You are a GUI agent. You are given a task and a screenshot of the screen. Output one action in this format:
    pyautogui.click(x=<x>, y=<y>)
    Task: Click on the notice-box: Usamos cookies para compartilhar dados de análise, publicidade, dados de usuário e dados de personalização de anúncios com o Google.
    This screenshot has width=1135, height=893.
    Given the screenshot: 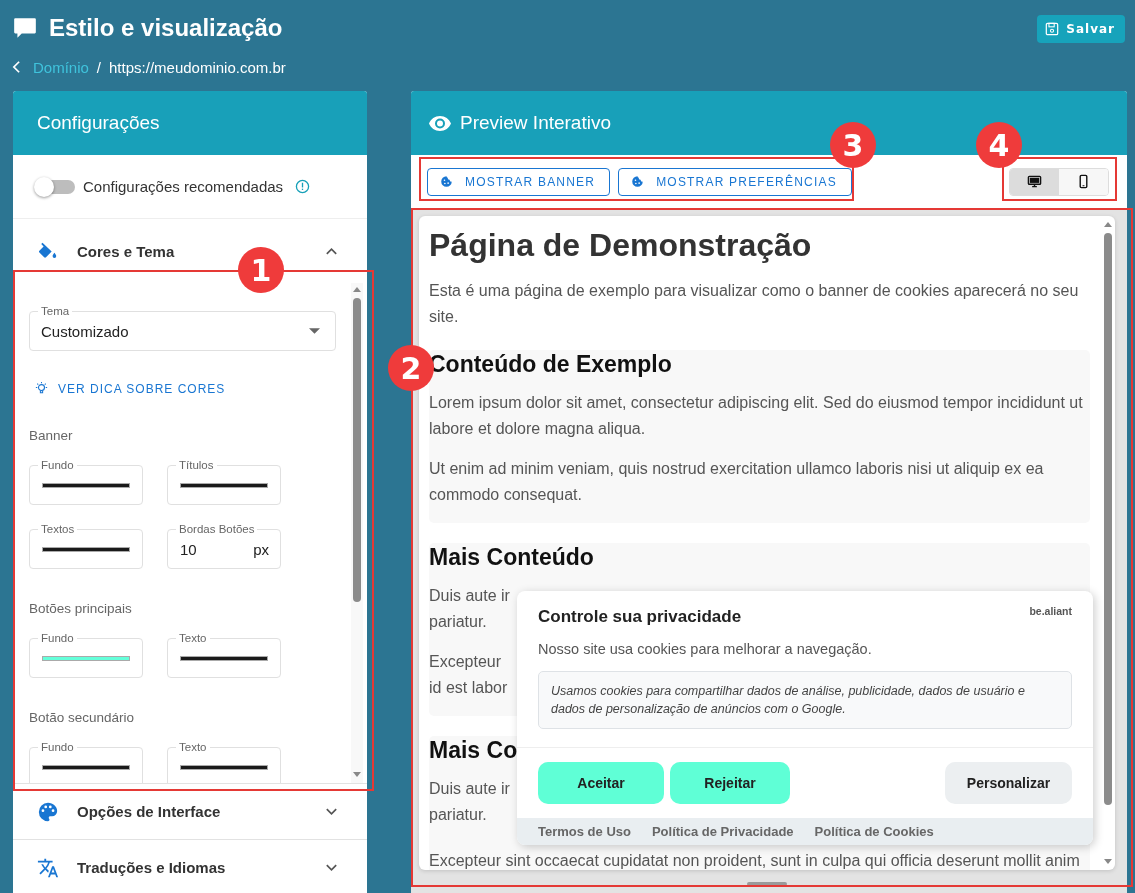 What is the action you would take?
    pyautogui.click(x=805, y=700)
    